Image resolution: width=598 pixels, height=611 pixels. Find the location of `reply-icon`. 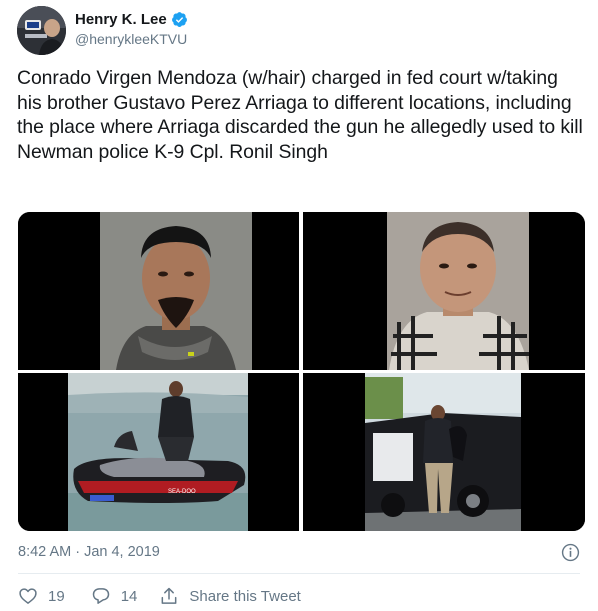

reply-icon is located at coordinates (100, 596).